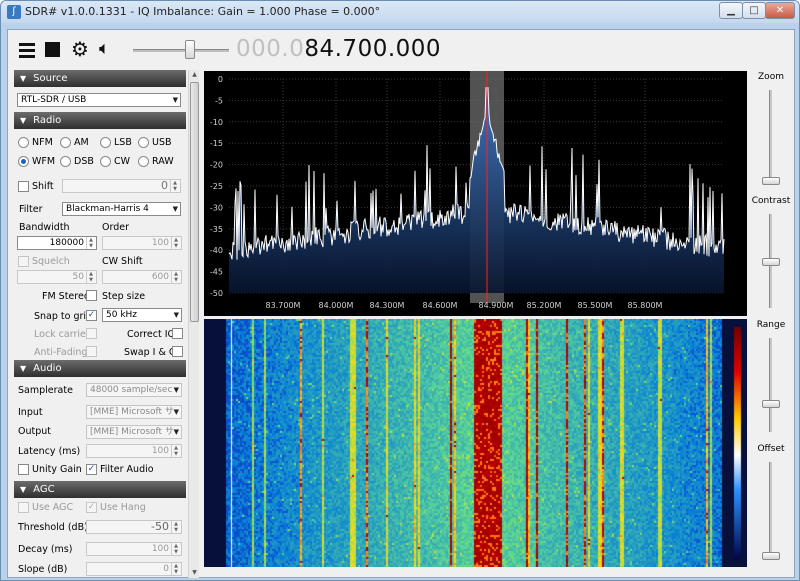 Image resolution: width=800 pixels, height=581 pixels. I want to click on offset-label: Offset, so click(771, 449).